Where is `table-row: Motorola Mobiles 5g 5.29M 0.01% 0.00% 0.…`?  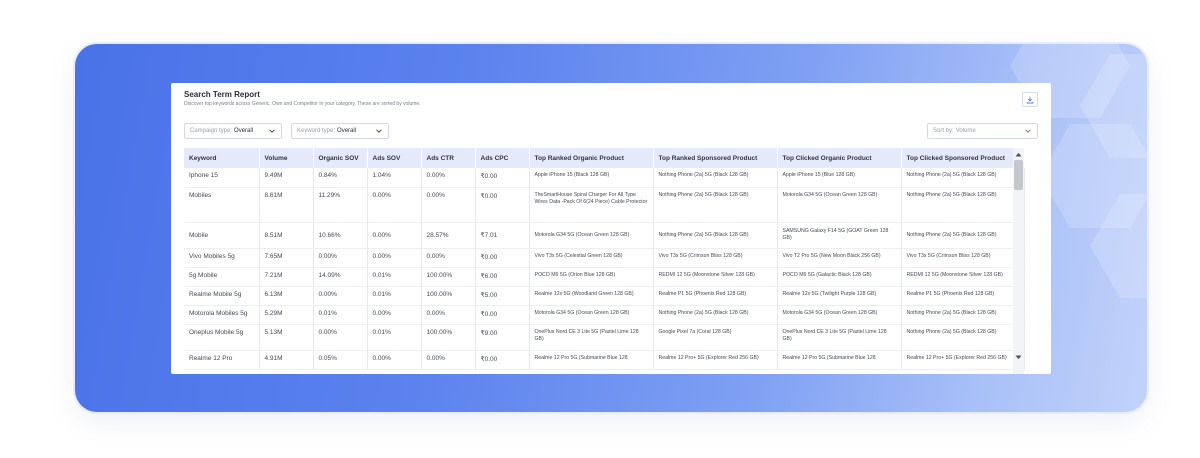 table-row: Motorola Mobiles 5g 5.29M 0.01% 0.00% 0.… is located at coordinates (604, 315).